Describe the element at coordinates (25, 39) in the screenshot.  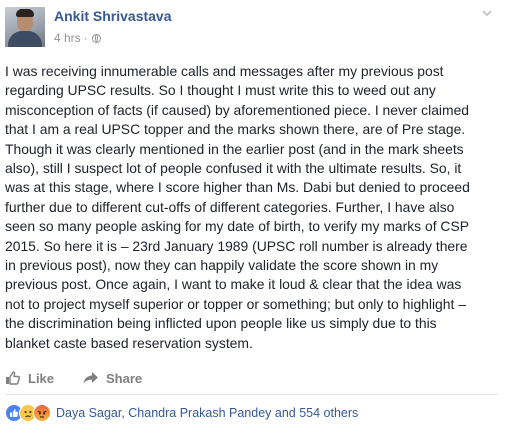
I see `avatar-shoulders` at that location.